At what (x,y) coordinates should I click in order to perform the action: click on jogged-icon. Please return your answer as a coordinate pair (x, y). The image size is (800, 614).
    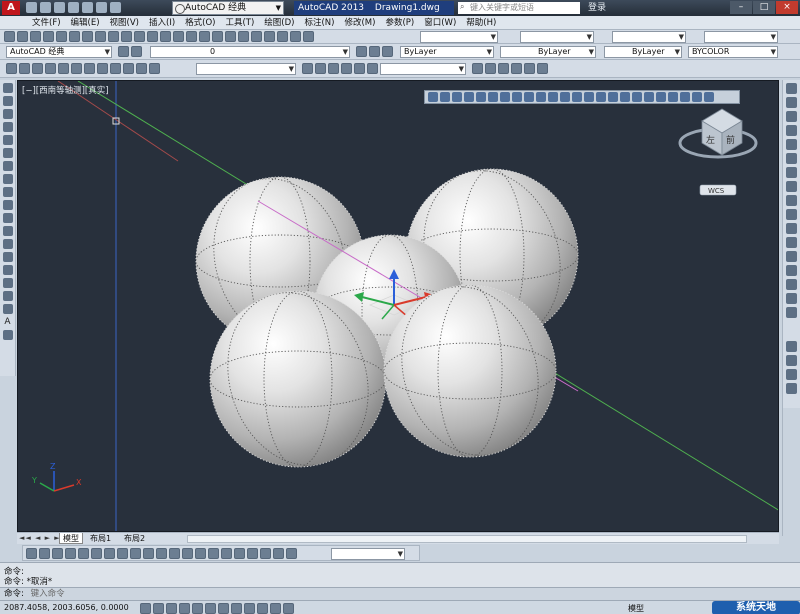
    Looking at the image, I should click on (96, 553).